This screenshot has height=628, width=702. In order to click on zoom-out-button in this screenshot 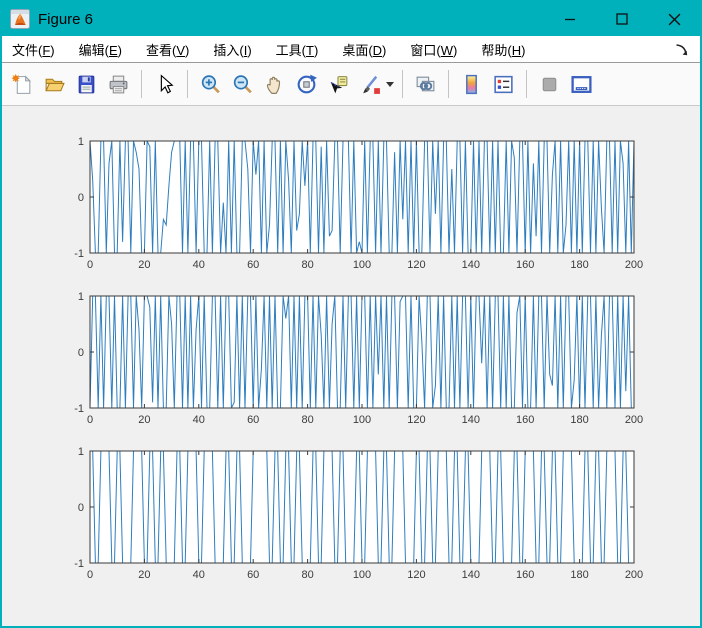, I will do `click(242, 84)`.